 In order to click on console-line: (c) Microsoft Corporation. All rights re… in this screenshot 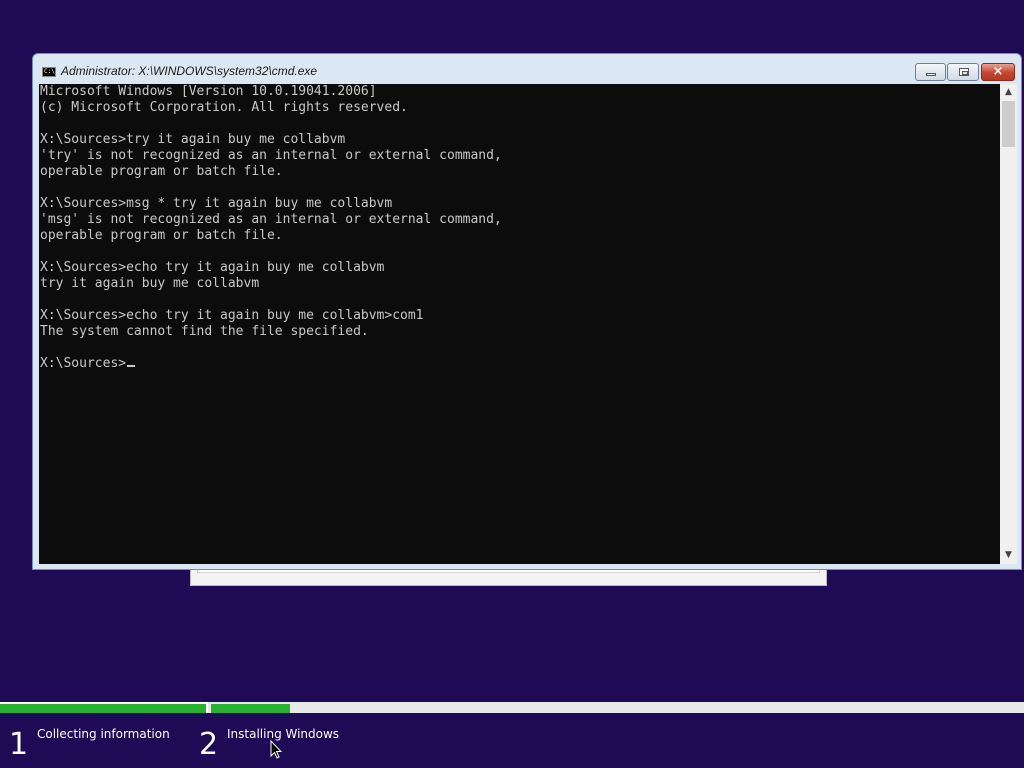, I will do `click(224, 107)`.